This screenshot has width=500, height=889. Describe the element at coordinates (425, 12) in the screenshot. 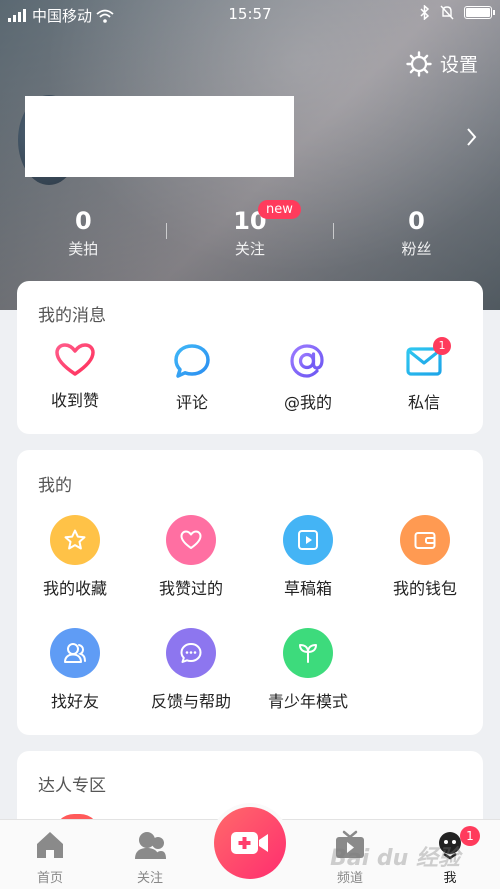

I see `bluetooth-icon` at that location.